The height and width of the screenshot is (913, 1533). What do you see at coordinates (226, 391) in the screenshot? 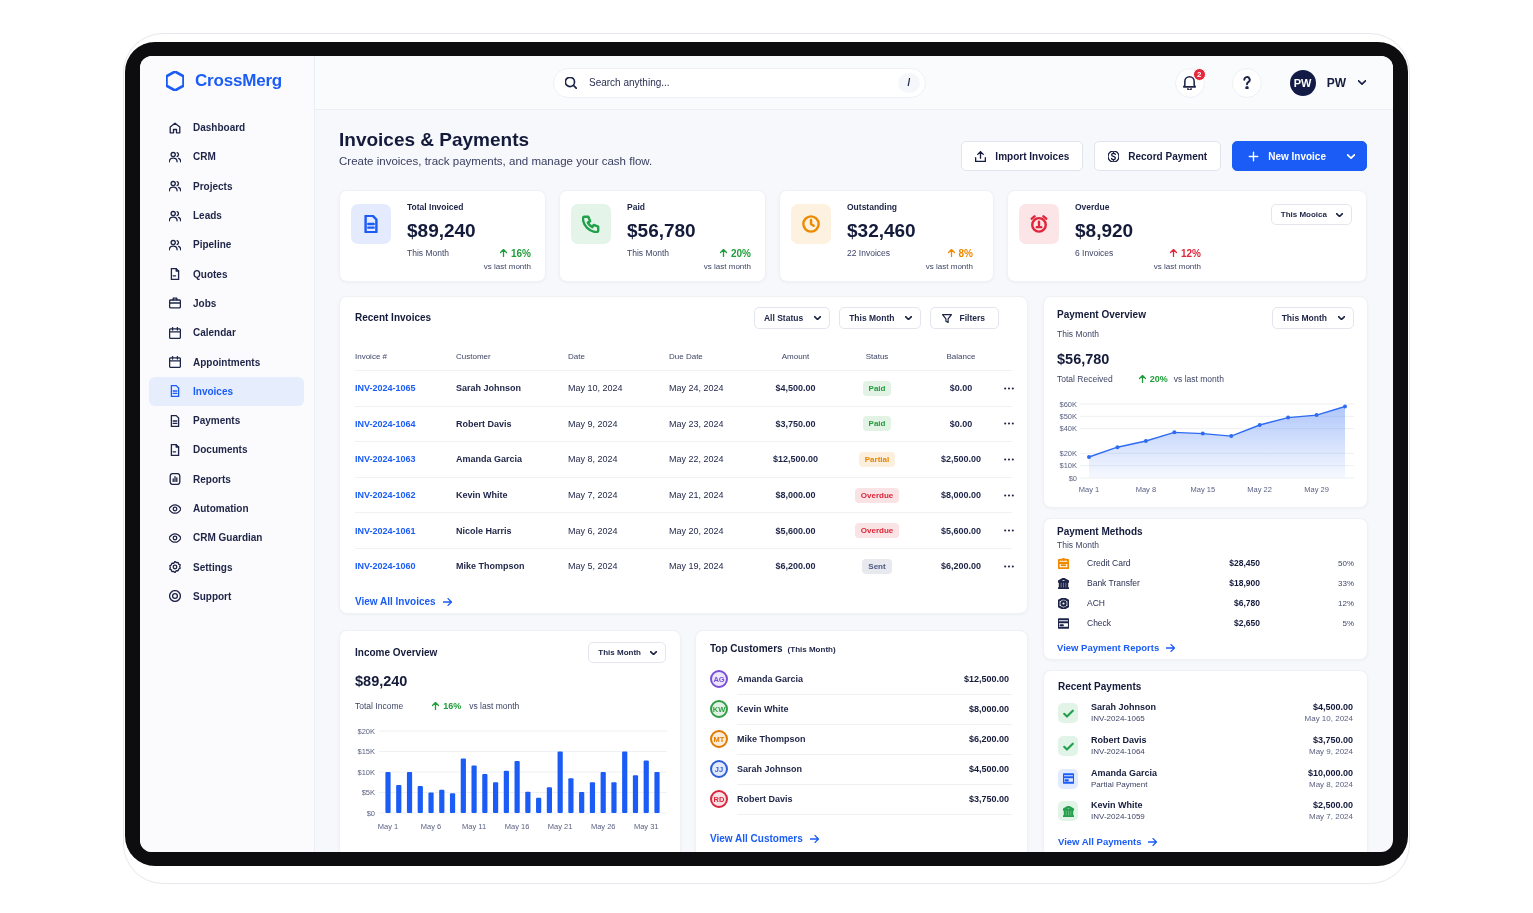
I see `nav-item: Invoices` at bounding box center [226, 391].